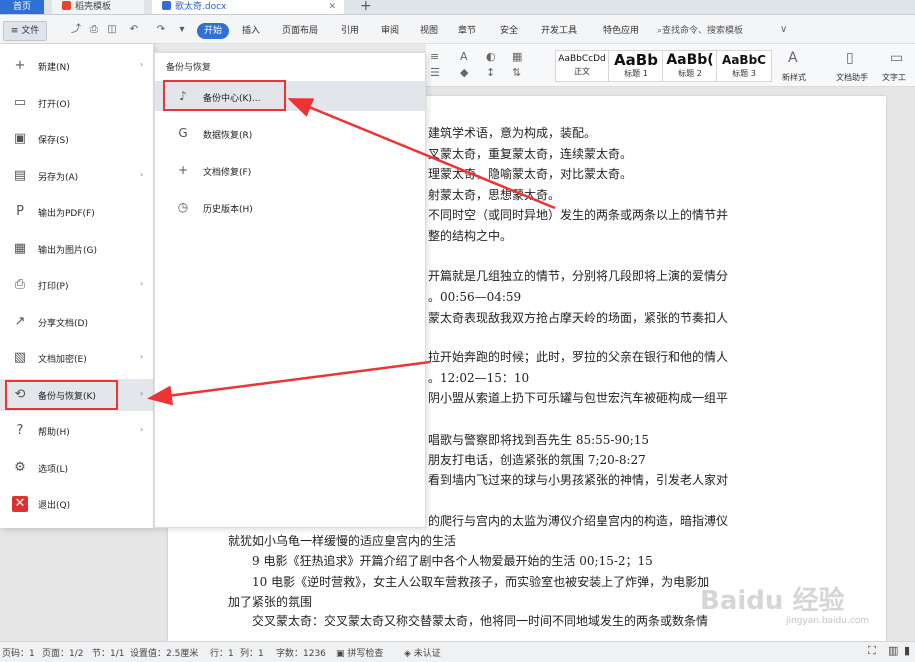  I want to click on page-view-icon: ▥, so click(893, 650).